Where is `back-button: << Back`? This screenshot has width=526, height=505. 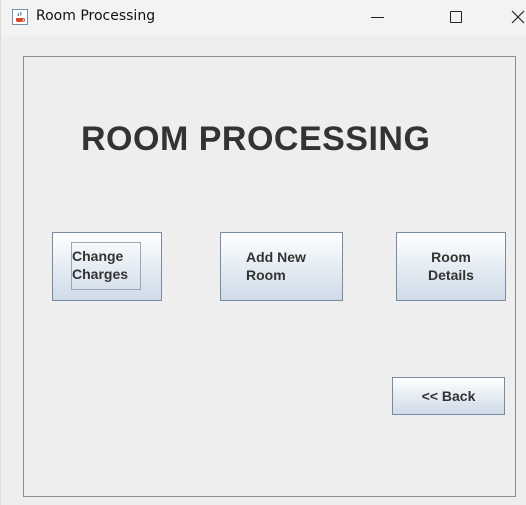 back-button: << Back is located at coordinates (448, 396).